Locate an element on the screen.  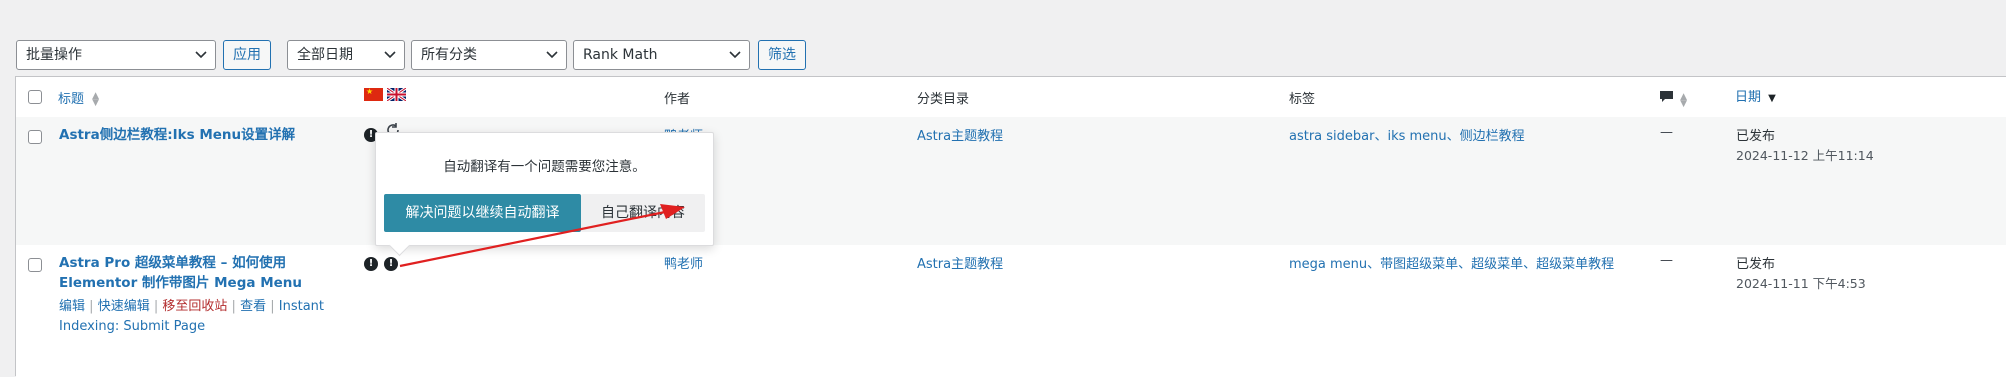
select-all-checkbox is located at coordinates (35, 97).